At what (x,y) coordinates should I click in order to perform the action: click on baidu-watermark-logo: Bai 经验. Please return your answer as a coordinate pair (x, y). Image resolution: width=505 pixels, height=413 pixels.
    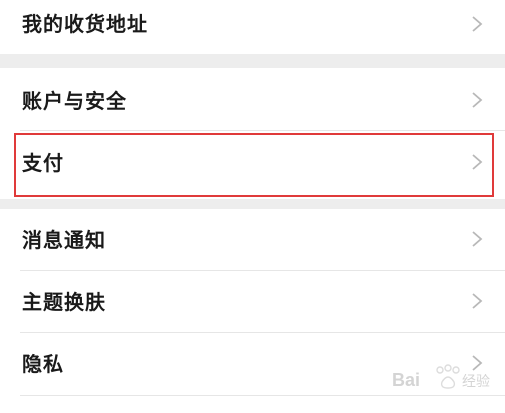
    Looking at the image, I should click on (444, 377).